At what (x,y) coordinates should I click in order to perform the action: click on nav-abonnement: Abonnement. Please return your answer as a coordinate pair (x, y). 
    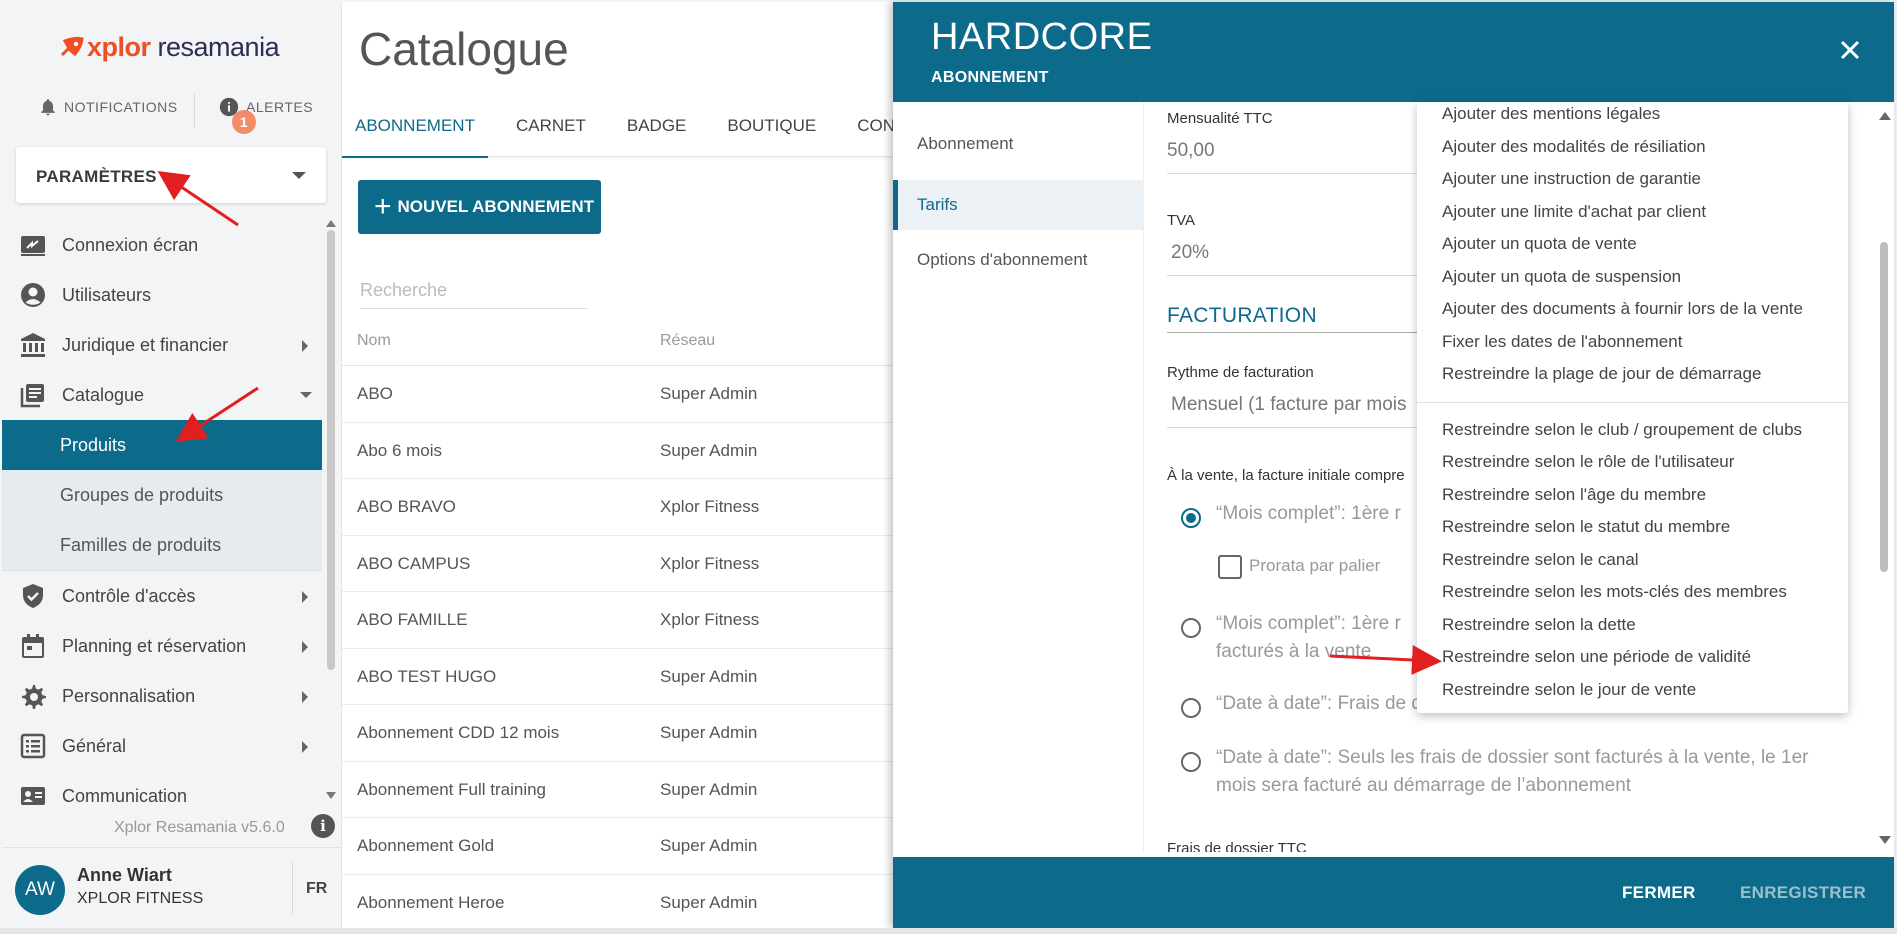
    Looking at the image, I should click on (1018, 144).